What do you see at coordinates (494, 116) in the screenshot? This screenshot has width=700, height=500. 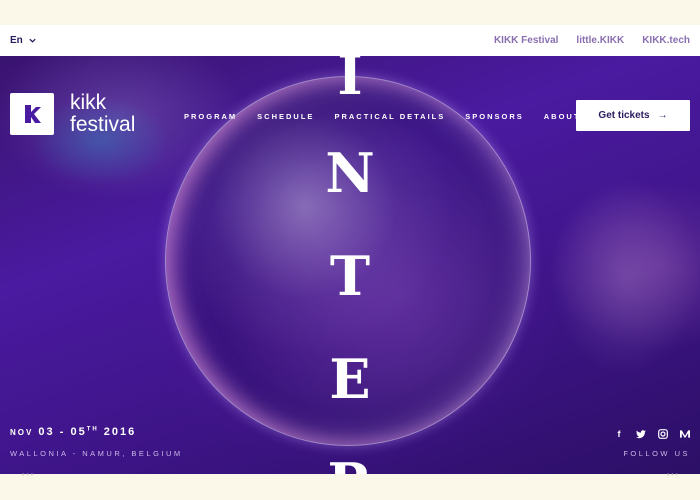 I see `nav-sponsors: SPONSORS` at bounding box center [494, 116].